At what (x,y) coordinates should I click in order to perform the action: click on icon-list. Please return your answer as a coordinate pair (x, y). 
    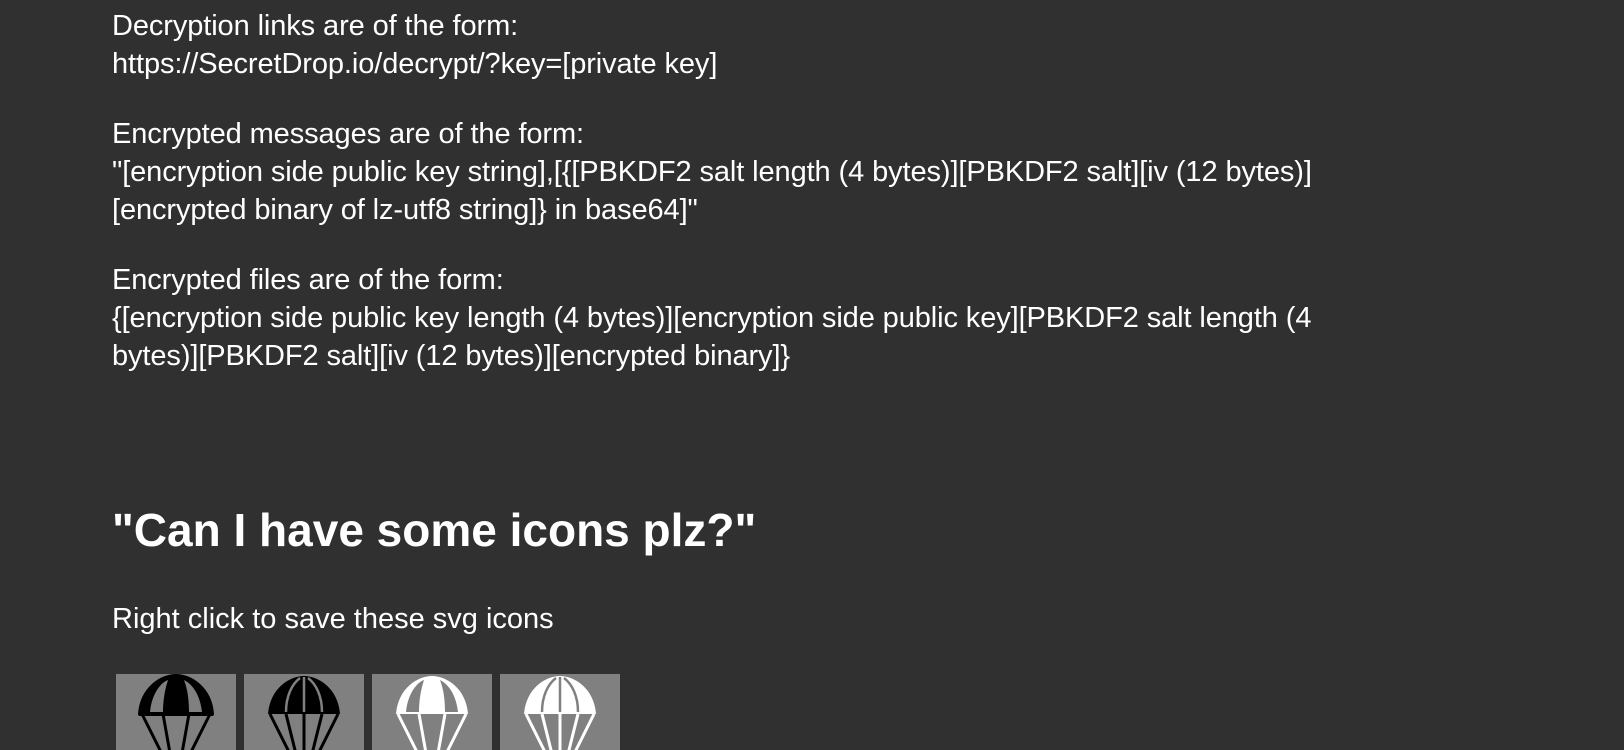
    Looking at the image, I should click on (368, 712).